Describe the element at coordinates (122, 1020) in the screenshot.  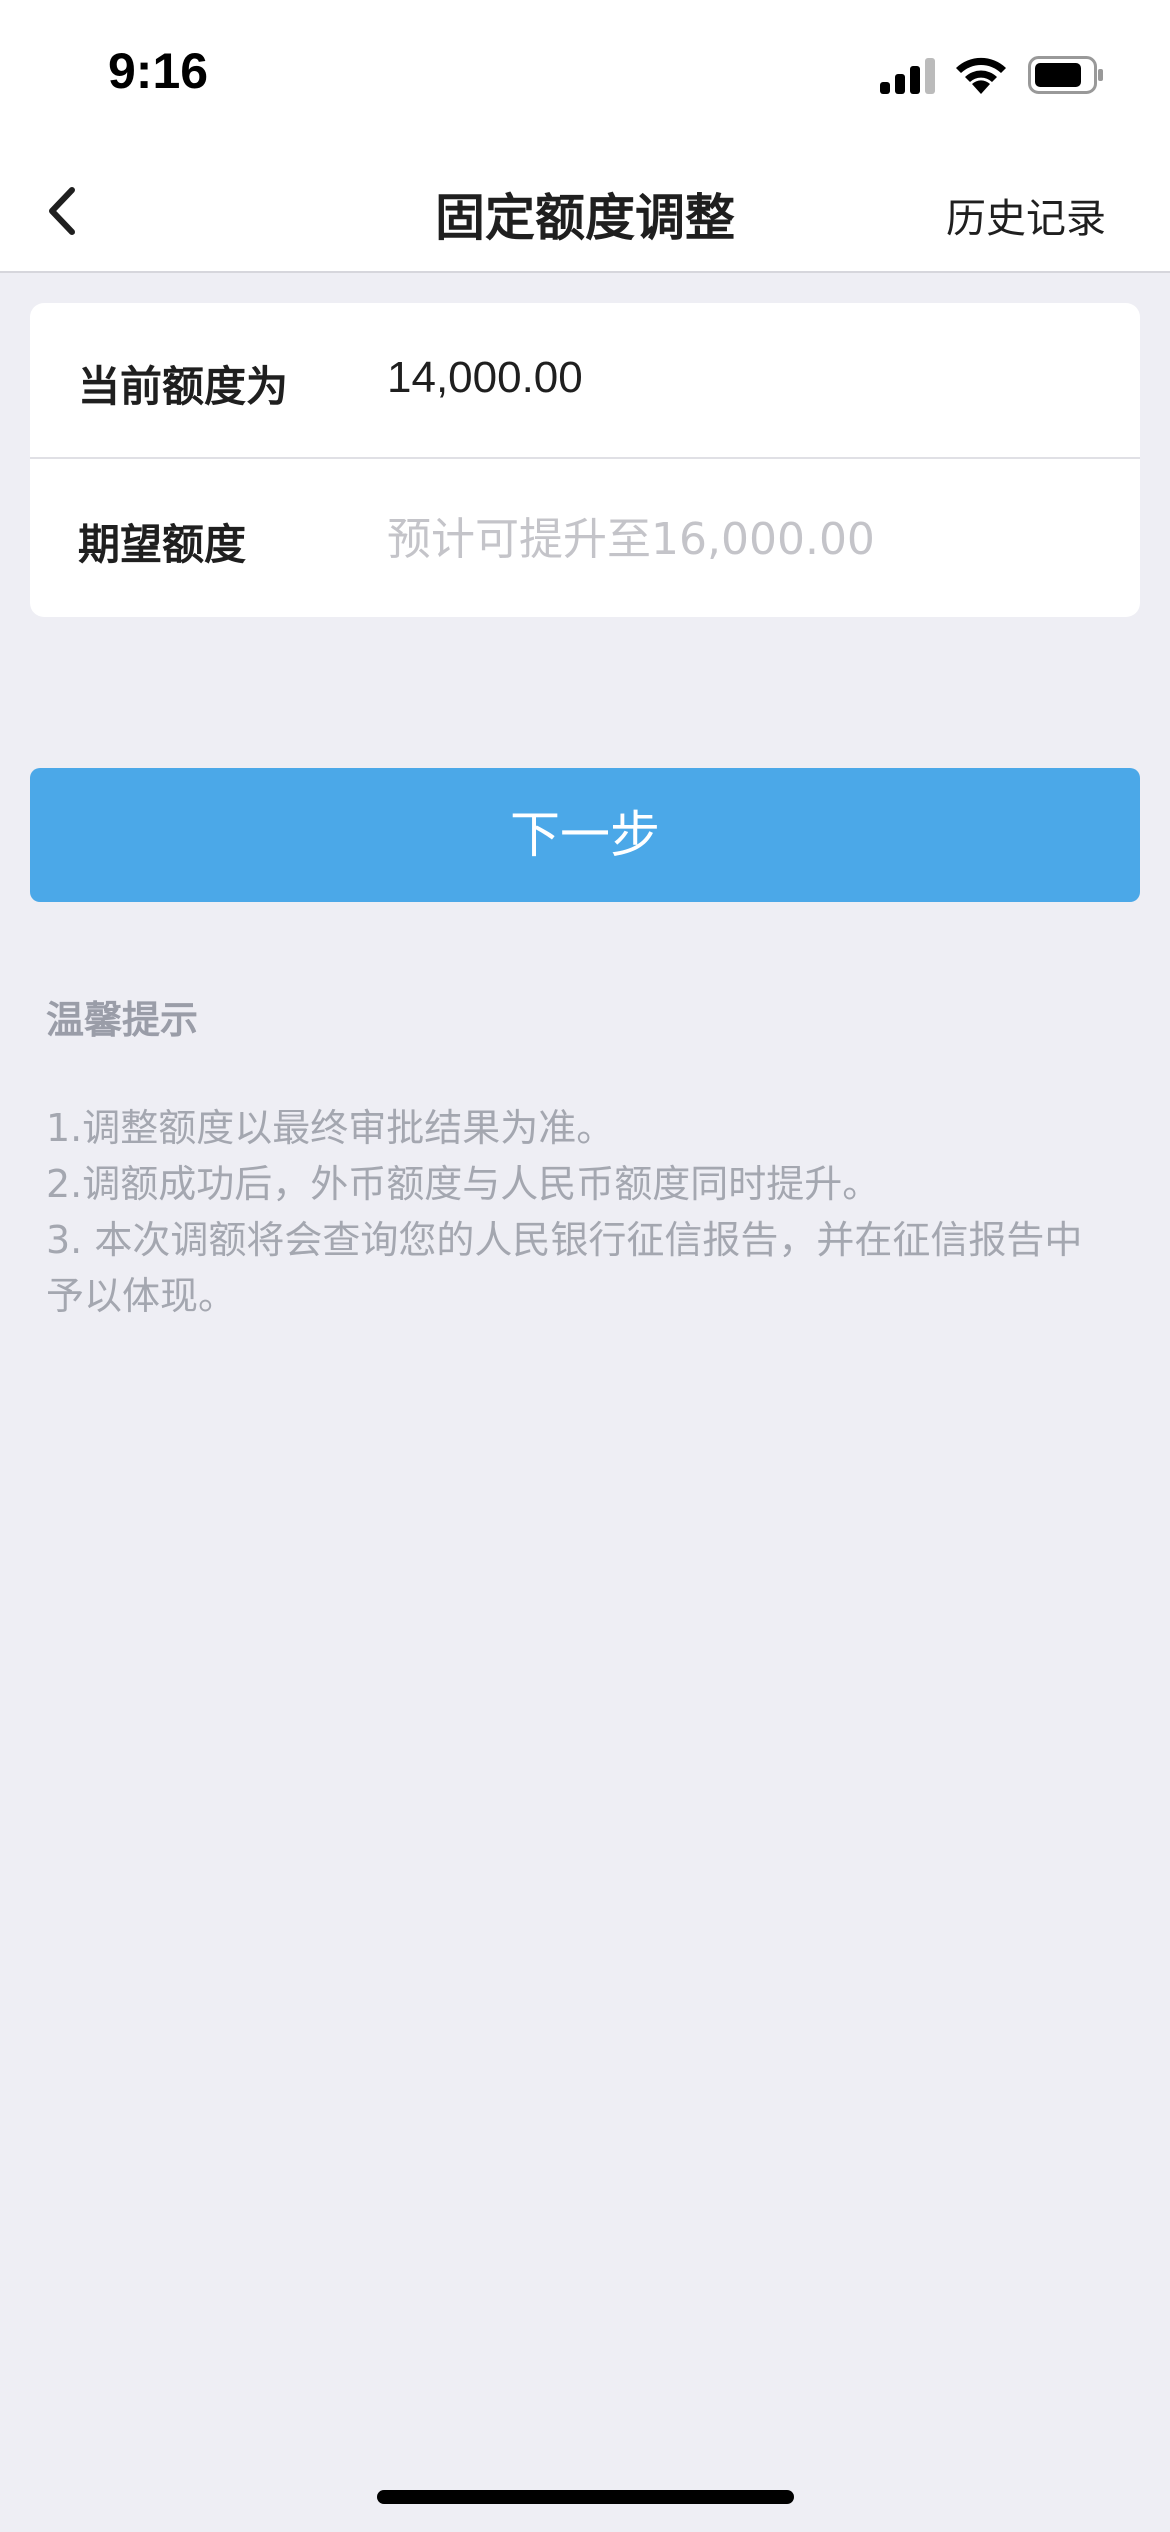
I see `tips-title: 温馨提示` at that location.